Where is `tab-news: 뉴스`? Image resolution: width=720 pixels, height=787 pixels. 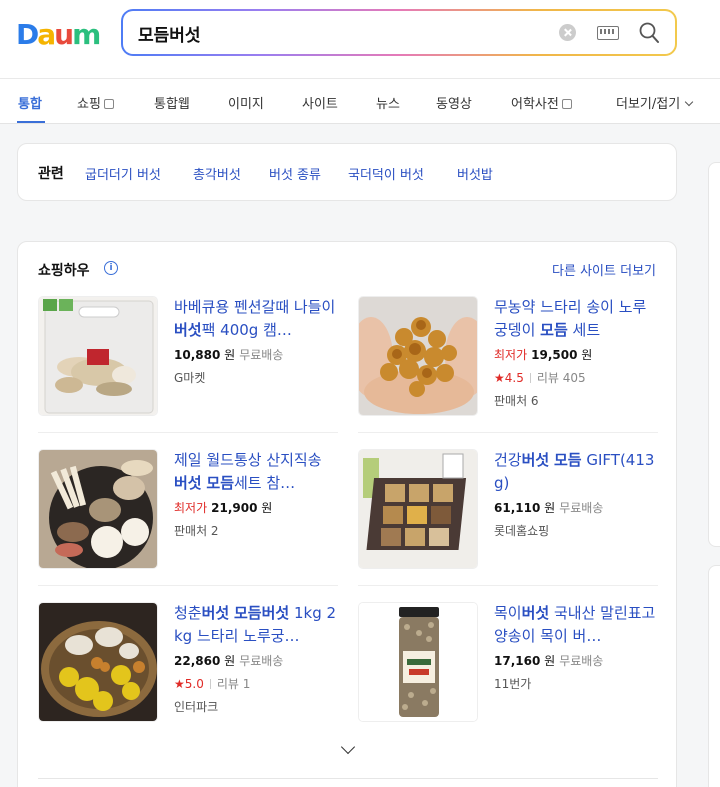 tab-news: 뉴스 is located at coordinates (388, 102).